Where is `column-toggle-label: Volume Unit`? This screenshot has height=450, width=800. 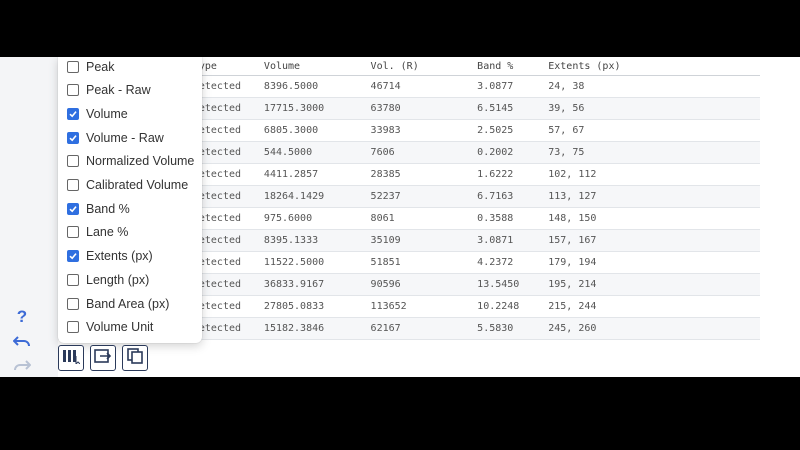
column-toggle-label: Volume Unit is located at coordinates (120, 327).